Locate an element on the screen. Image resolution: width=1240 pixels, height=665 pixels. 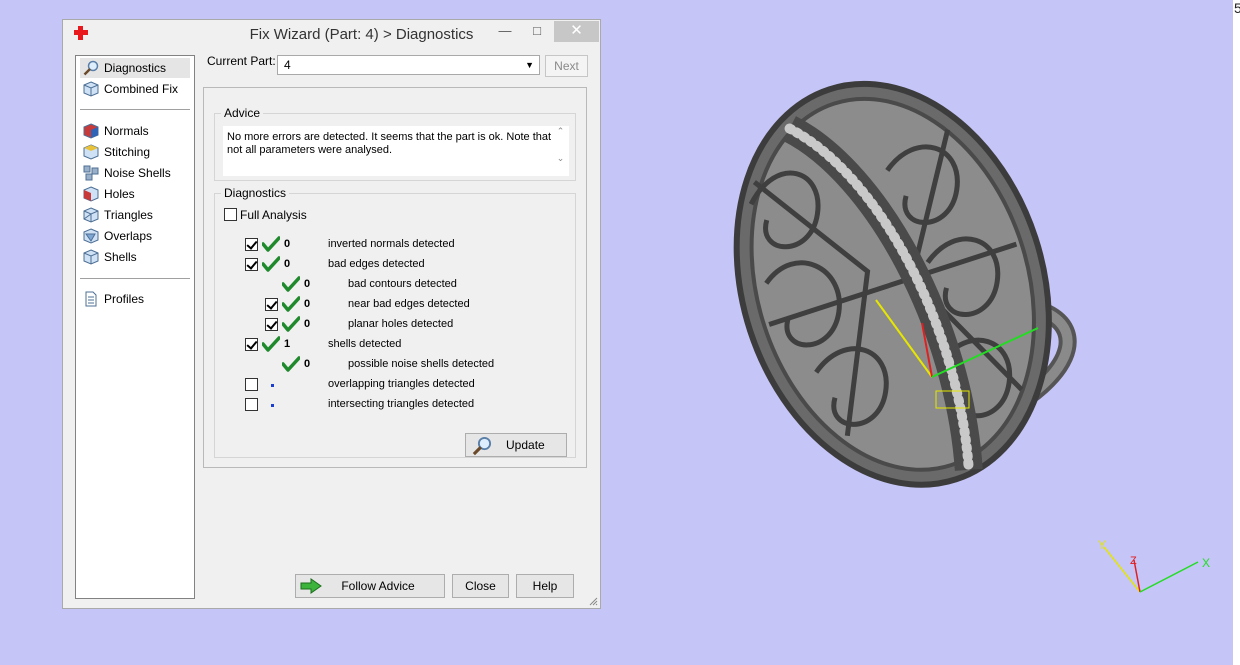
nav-item-label: Holes is located at coordinates (119, 194).